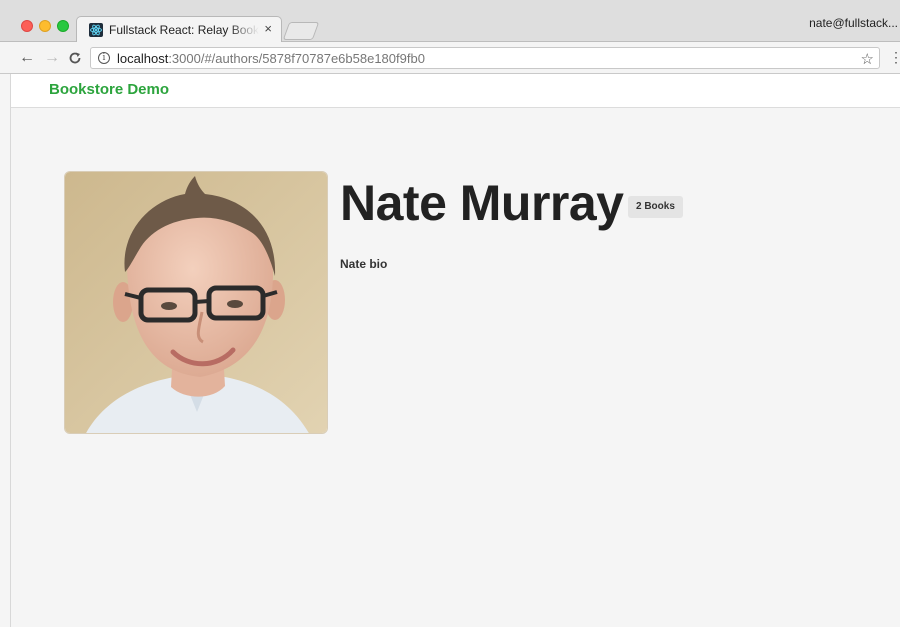 The width and height of the screenshot is (900, 627). Describe the element at coordinates (63, 26) in the screenshot. I see `maximize-window-button` at that location.